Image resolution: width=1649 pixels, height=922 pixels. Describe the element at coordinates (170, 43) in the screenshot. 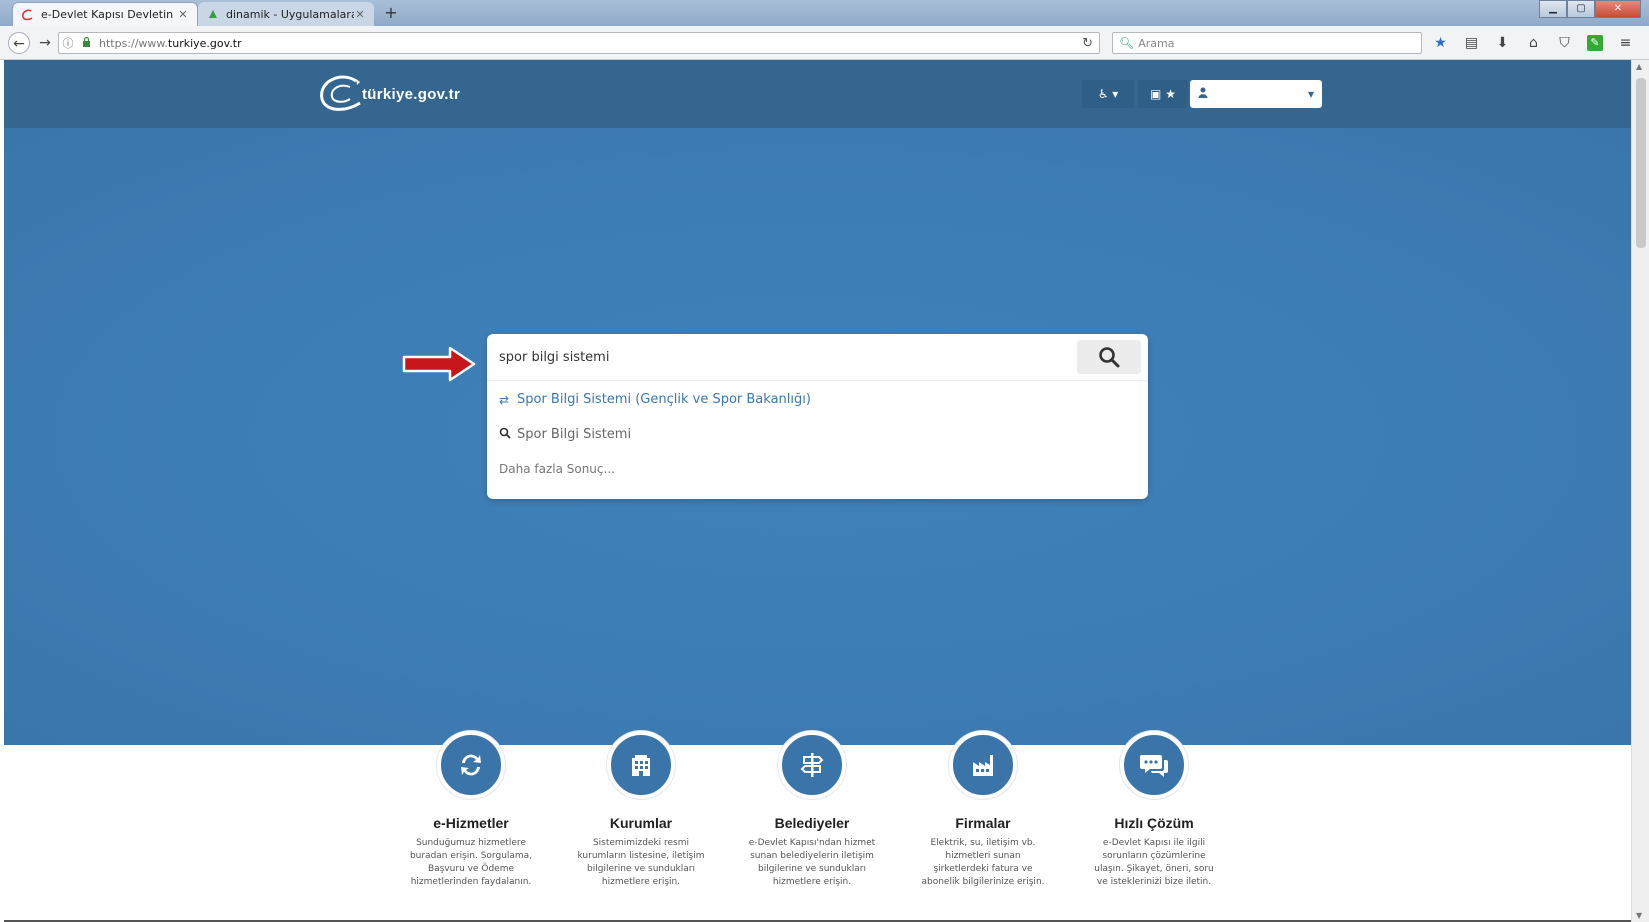

I see `url-text: https://www.turkiye.gov.tr` at that location.